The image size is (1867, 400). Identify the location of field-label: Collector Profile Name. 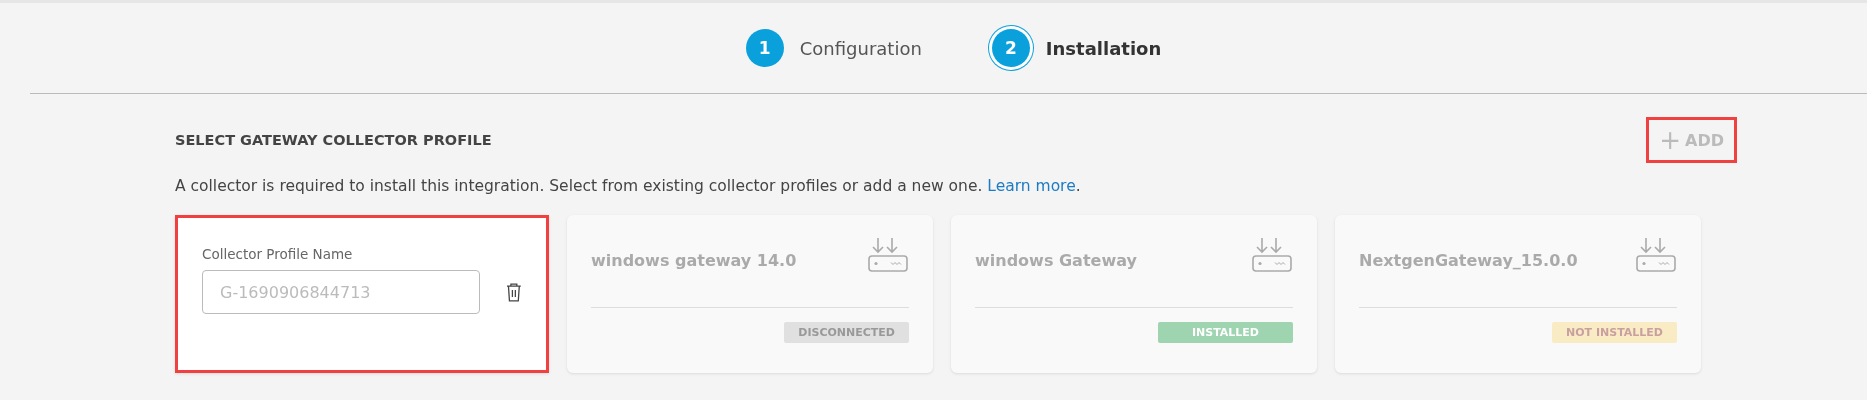
(278, 254).